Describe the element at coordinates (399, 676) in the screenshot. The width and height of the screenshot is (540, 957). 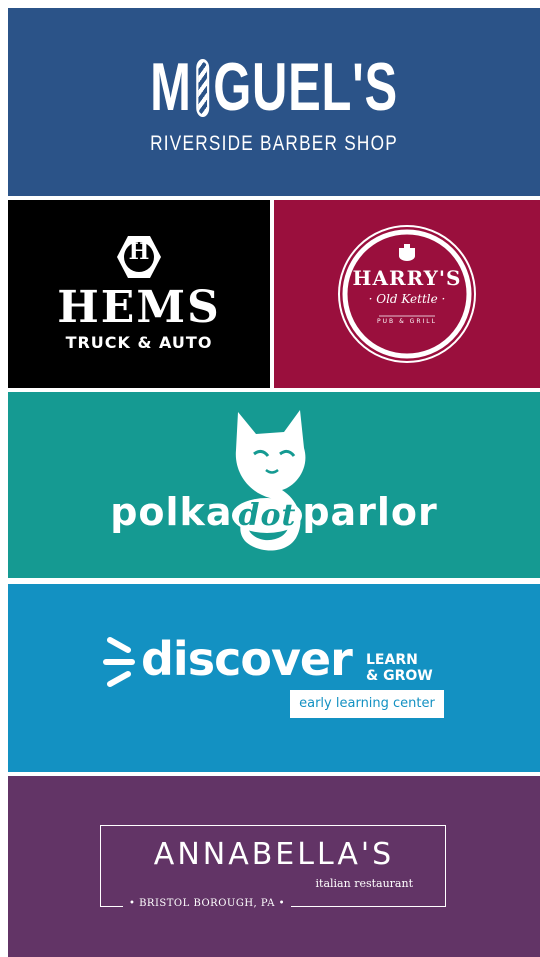
I see `discover-grow: & GROW` at that location.